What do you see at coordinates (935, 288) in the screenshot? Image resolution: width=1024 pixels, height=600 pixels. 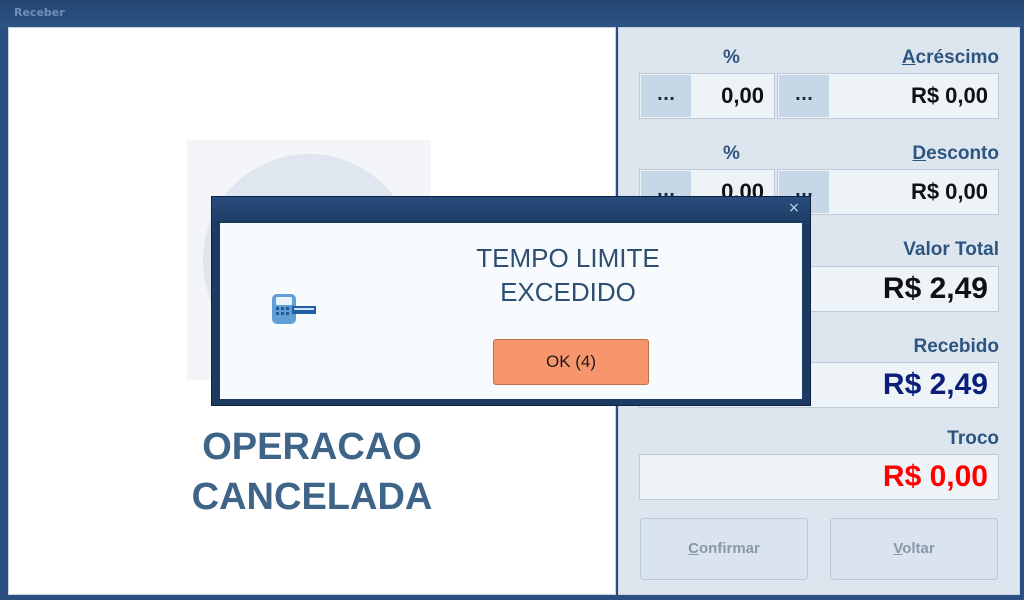 I see `valor-total-value: R$ 2,49` at bounding box center [935, 288].